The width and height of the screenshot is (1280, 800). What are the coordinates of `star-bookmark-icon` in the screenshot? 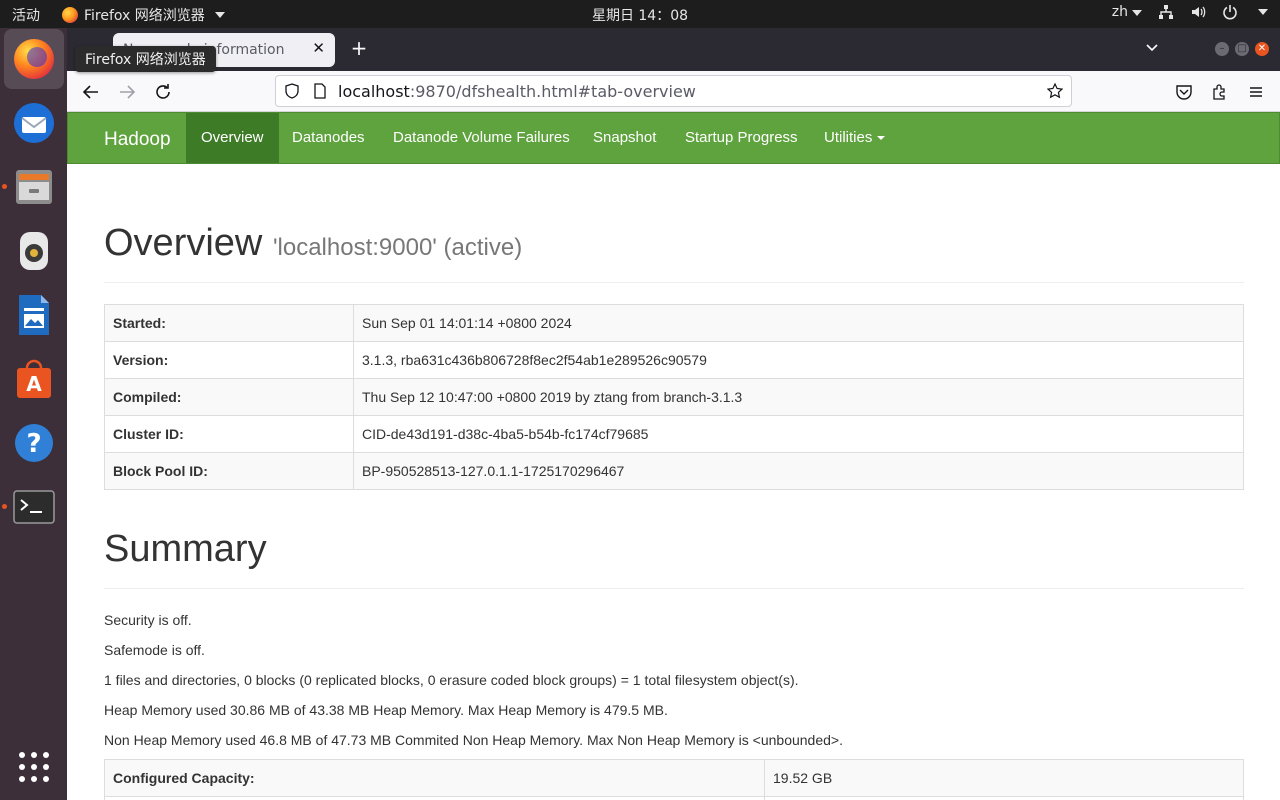 It's located at (1055, 91).